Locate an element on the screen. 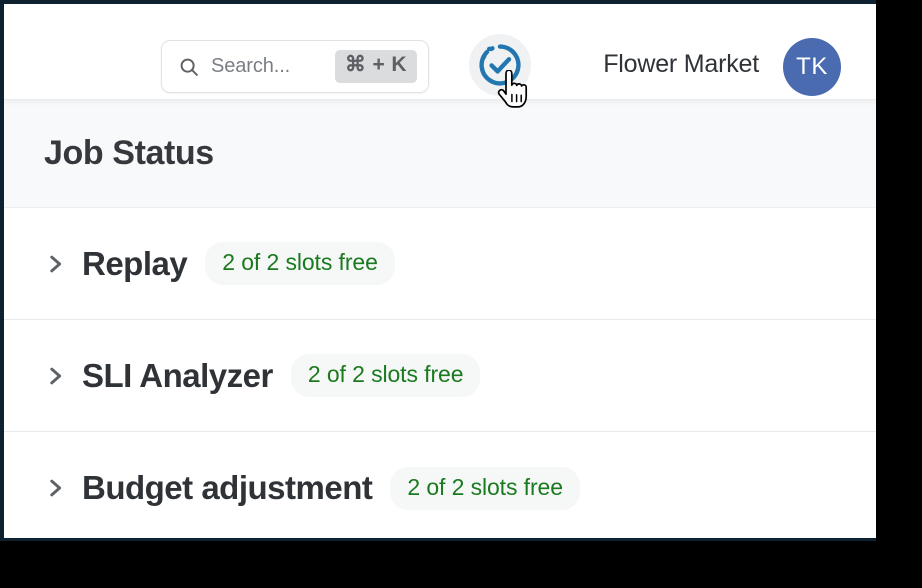 Image resolution: width=922 pixels, height=588 pixels. page-title: Job Status is located at coordinates (129, 153).